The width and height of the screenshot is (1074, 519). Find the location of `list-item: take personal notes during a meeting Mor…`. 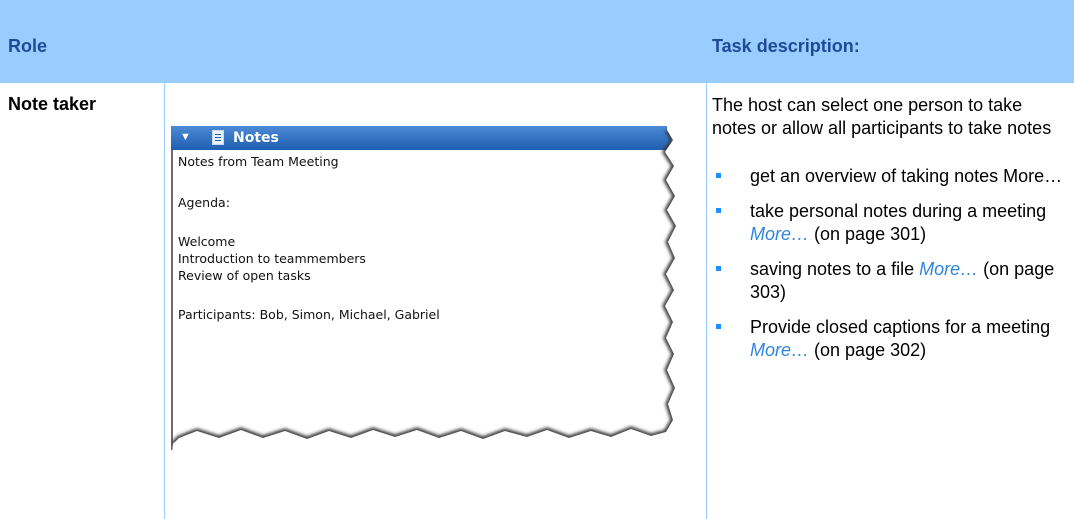

list-item: take personal notes during a meeting Mor… is located at coordinates (889, 223).